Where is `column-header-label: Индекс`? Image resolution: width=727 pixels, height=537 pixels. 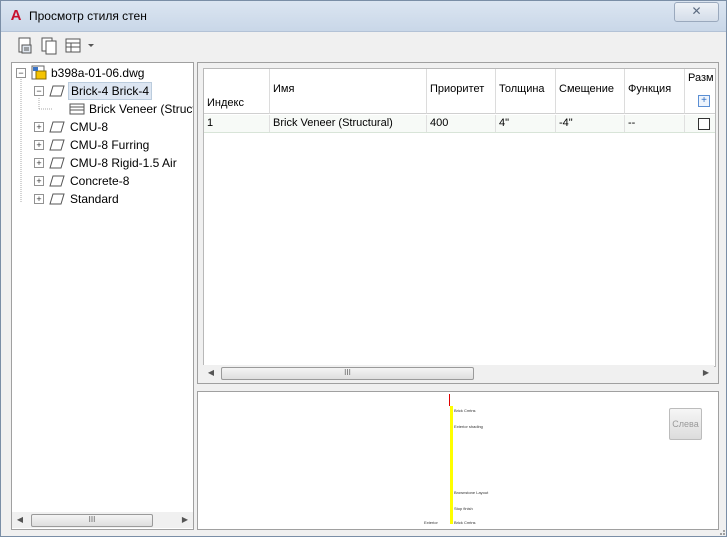
column-header-label: Индекс is located at coordinates (225, 103).